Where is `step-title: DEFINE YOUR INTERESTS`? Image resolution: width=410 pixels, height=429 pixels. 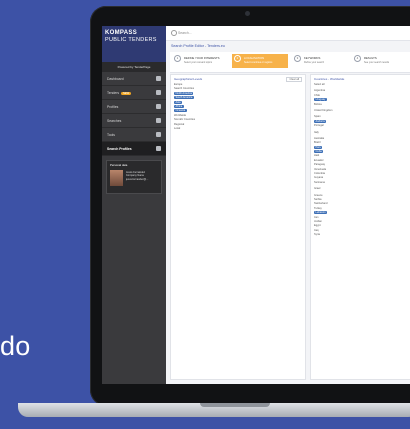
step-title: DEFINE YOUR INTERESTS is located at coordinates (202, 58).